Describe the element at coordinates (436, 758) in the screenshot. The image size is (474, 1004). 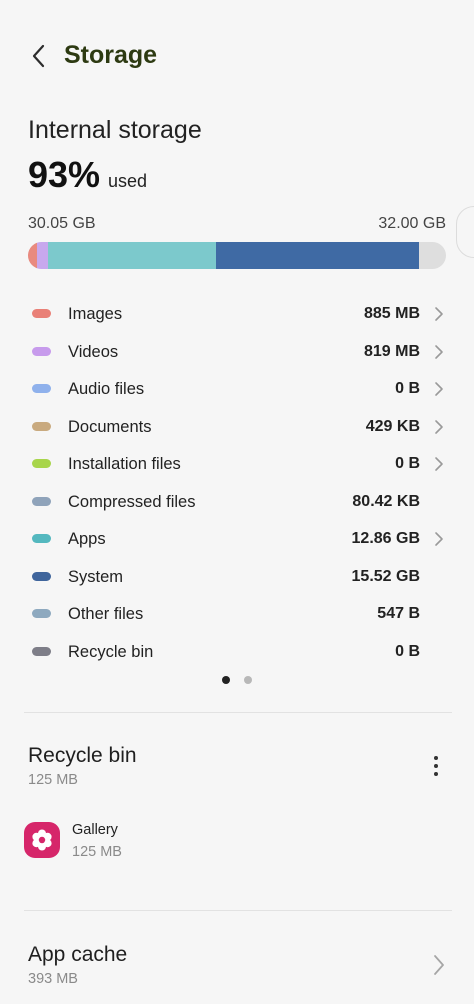
I see `more-vertical-icon` at that location.